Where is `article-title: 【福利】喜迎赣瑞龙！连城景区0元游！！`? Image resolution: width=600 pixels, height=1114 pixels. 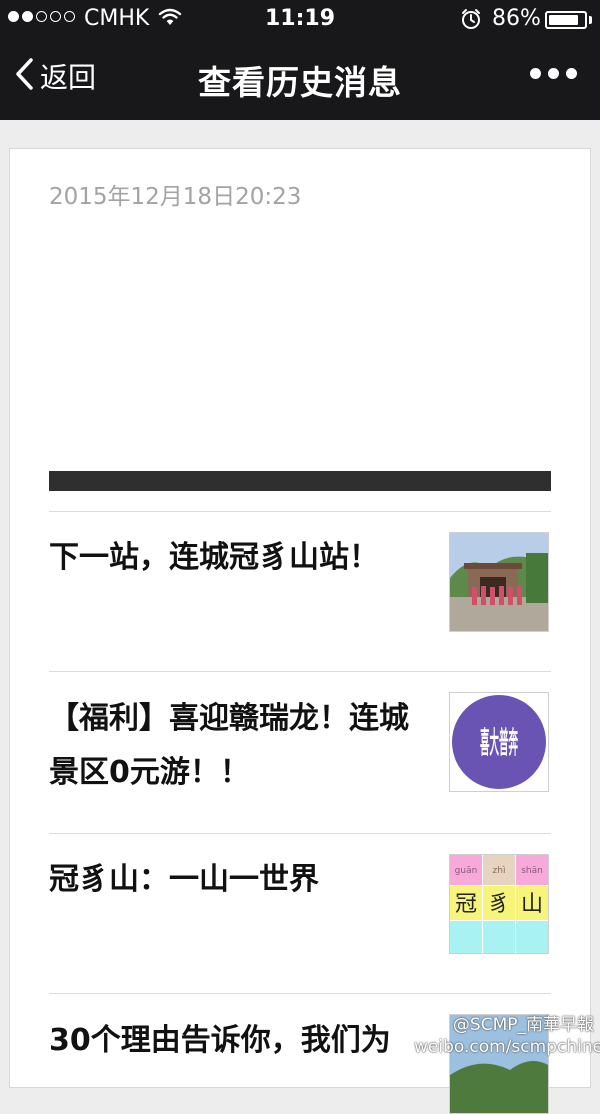 article-title: 【福利】喜迎赣瑞龙！连城景区0元游！！ is located at coordinates (229, 745).